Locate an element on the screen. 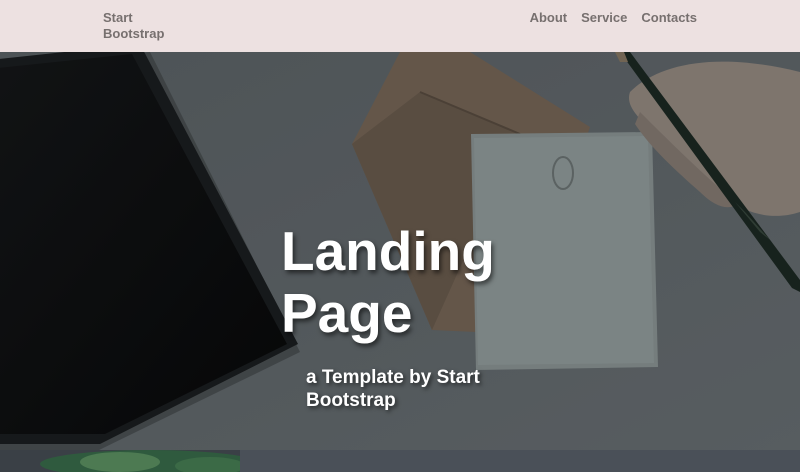  brand-link: Start Bootstrap is located at coordinates (143, 26).